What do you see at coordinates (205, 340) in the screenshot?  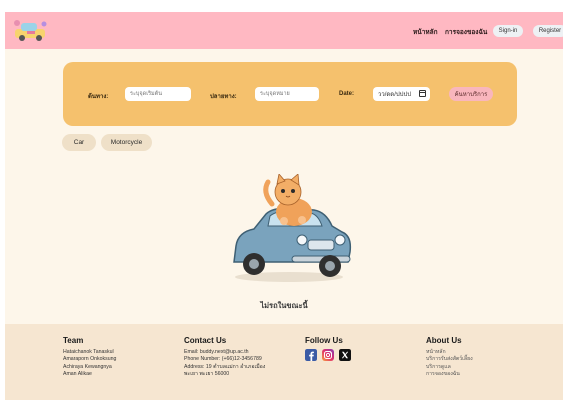 I see `contact-title: Contact Us` at bounding box center [205, 340].